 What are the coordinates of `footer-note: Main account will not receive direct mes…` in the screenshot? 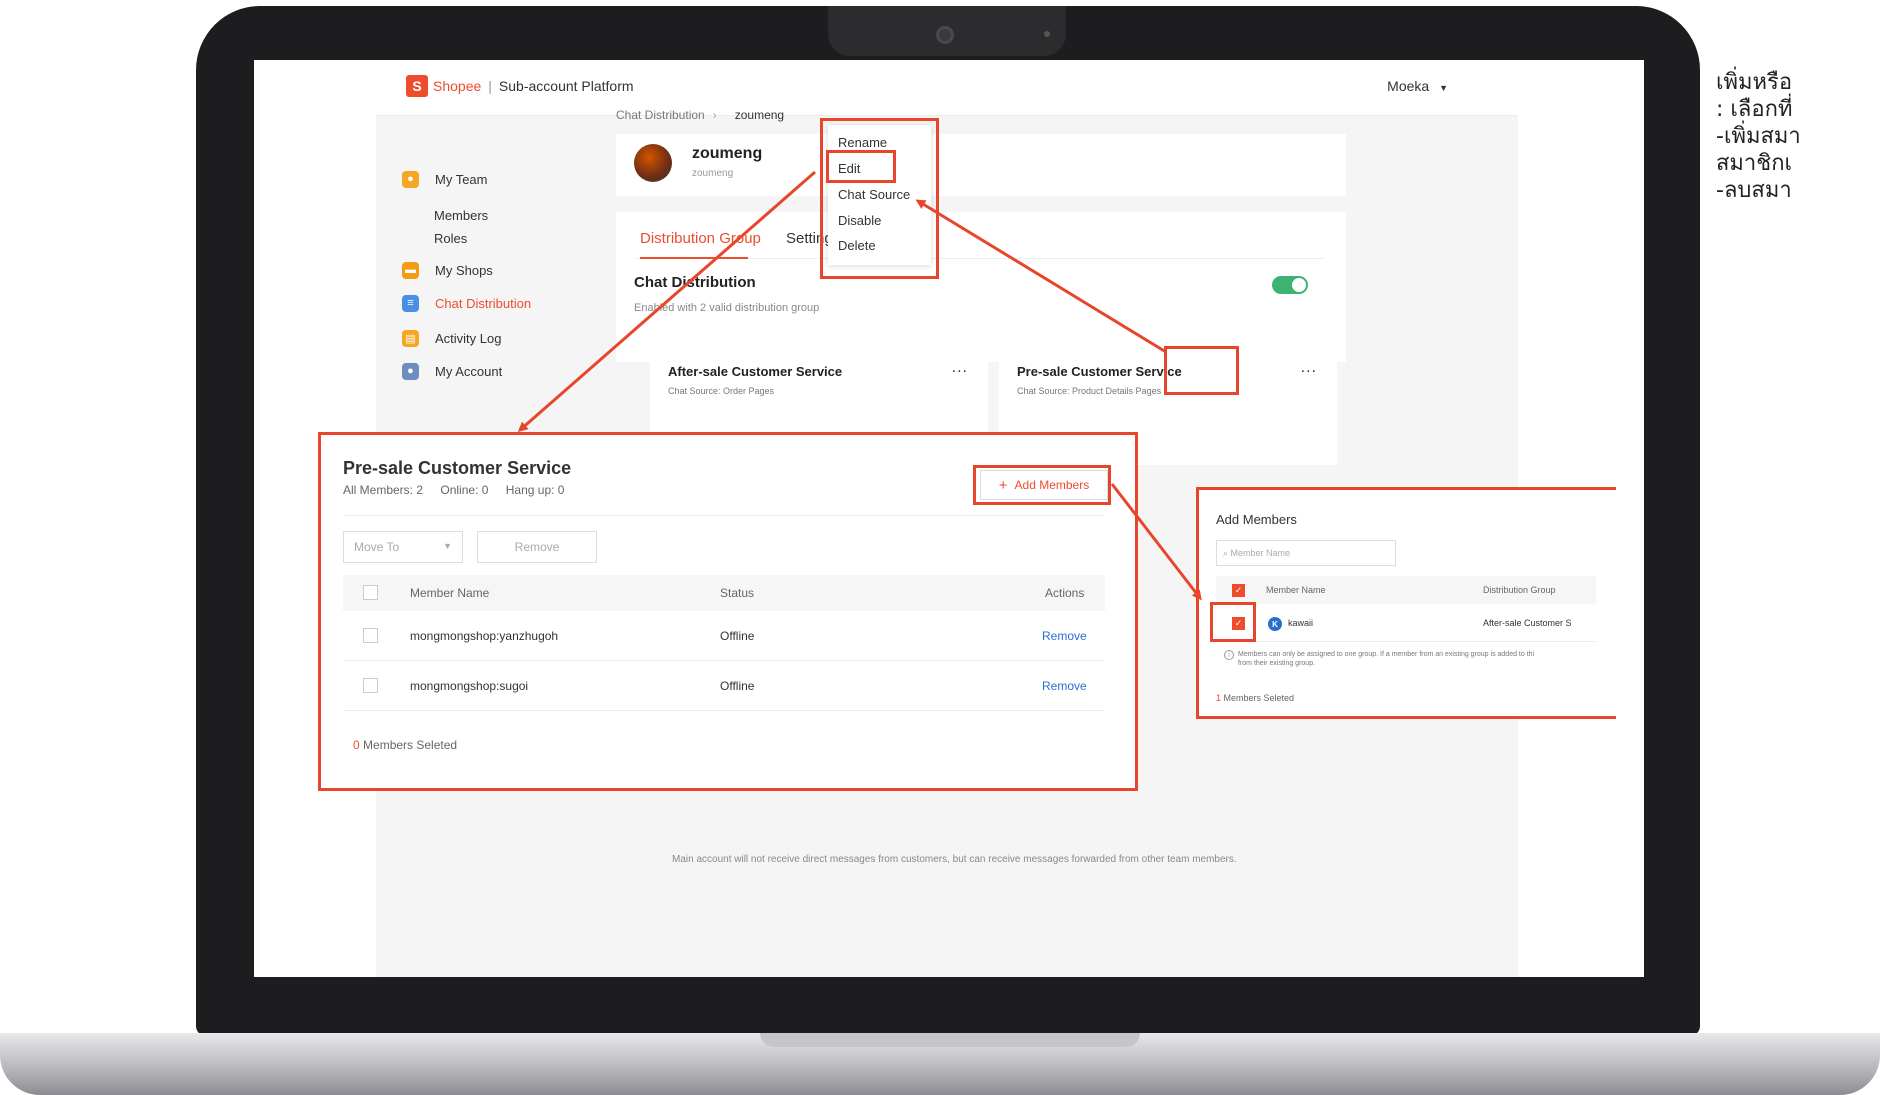 It's located at (954, 859).